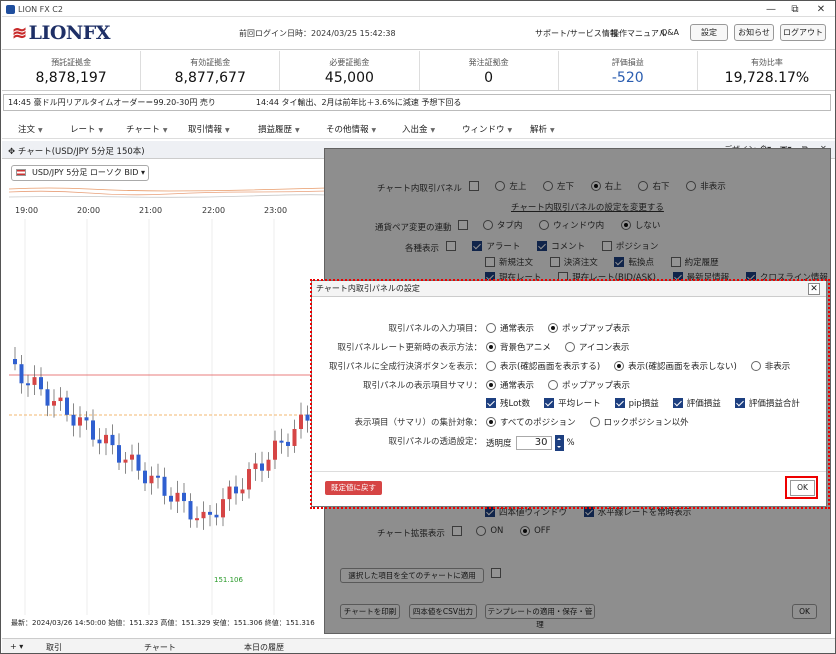  What do you see at coordinates (147, 129) in the screenshot?
I see `menu-chart: チャート ▼` at bounding box center [147, 129].